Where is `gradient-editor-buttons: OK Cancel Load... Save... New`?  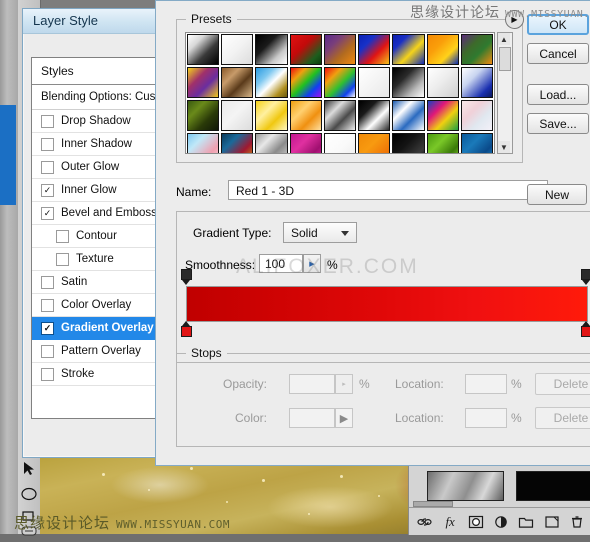 gradient-editor-buttons: OK Cancel Load... Save... New is located at coordinates (558, 113).